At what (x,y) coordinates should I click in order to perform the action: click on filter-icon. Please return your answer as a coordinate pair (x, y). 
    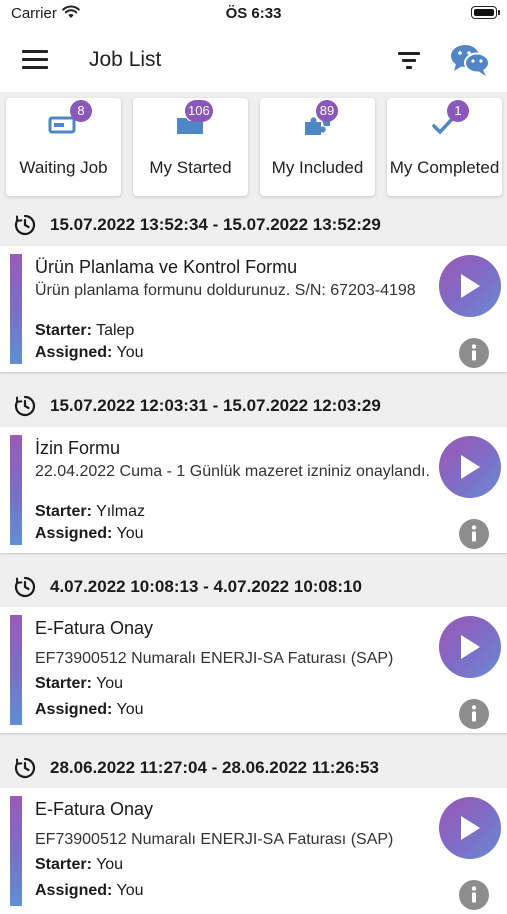
    Looking at the image, I should click on (410, 60).